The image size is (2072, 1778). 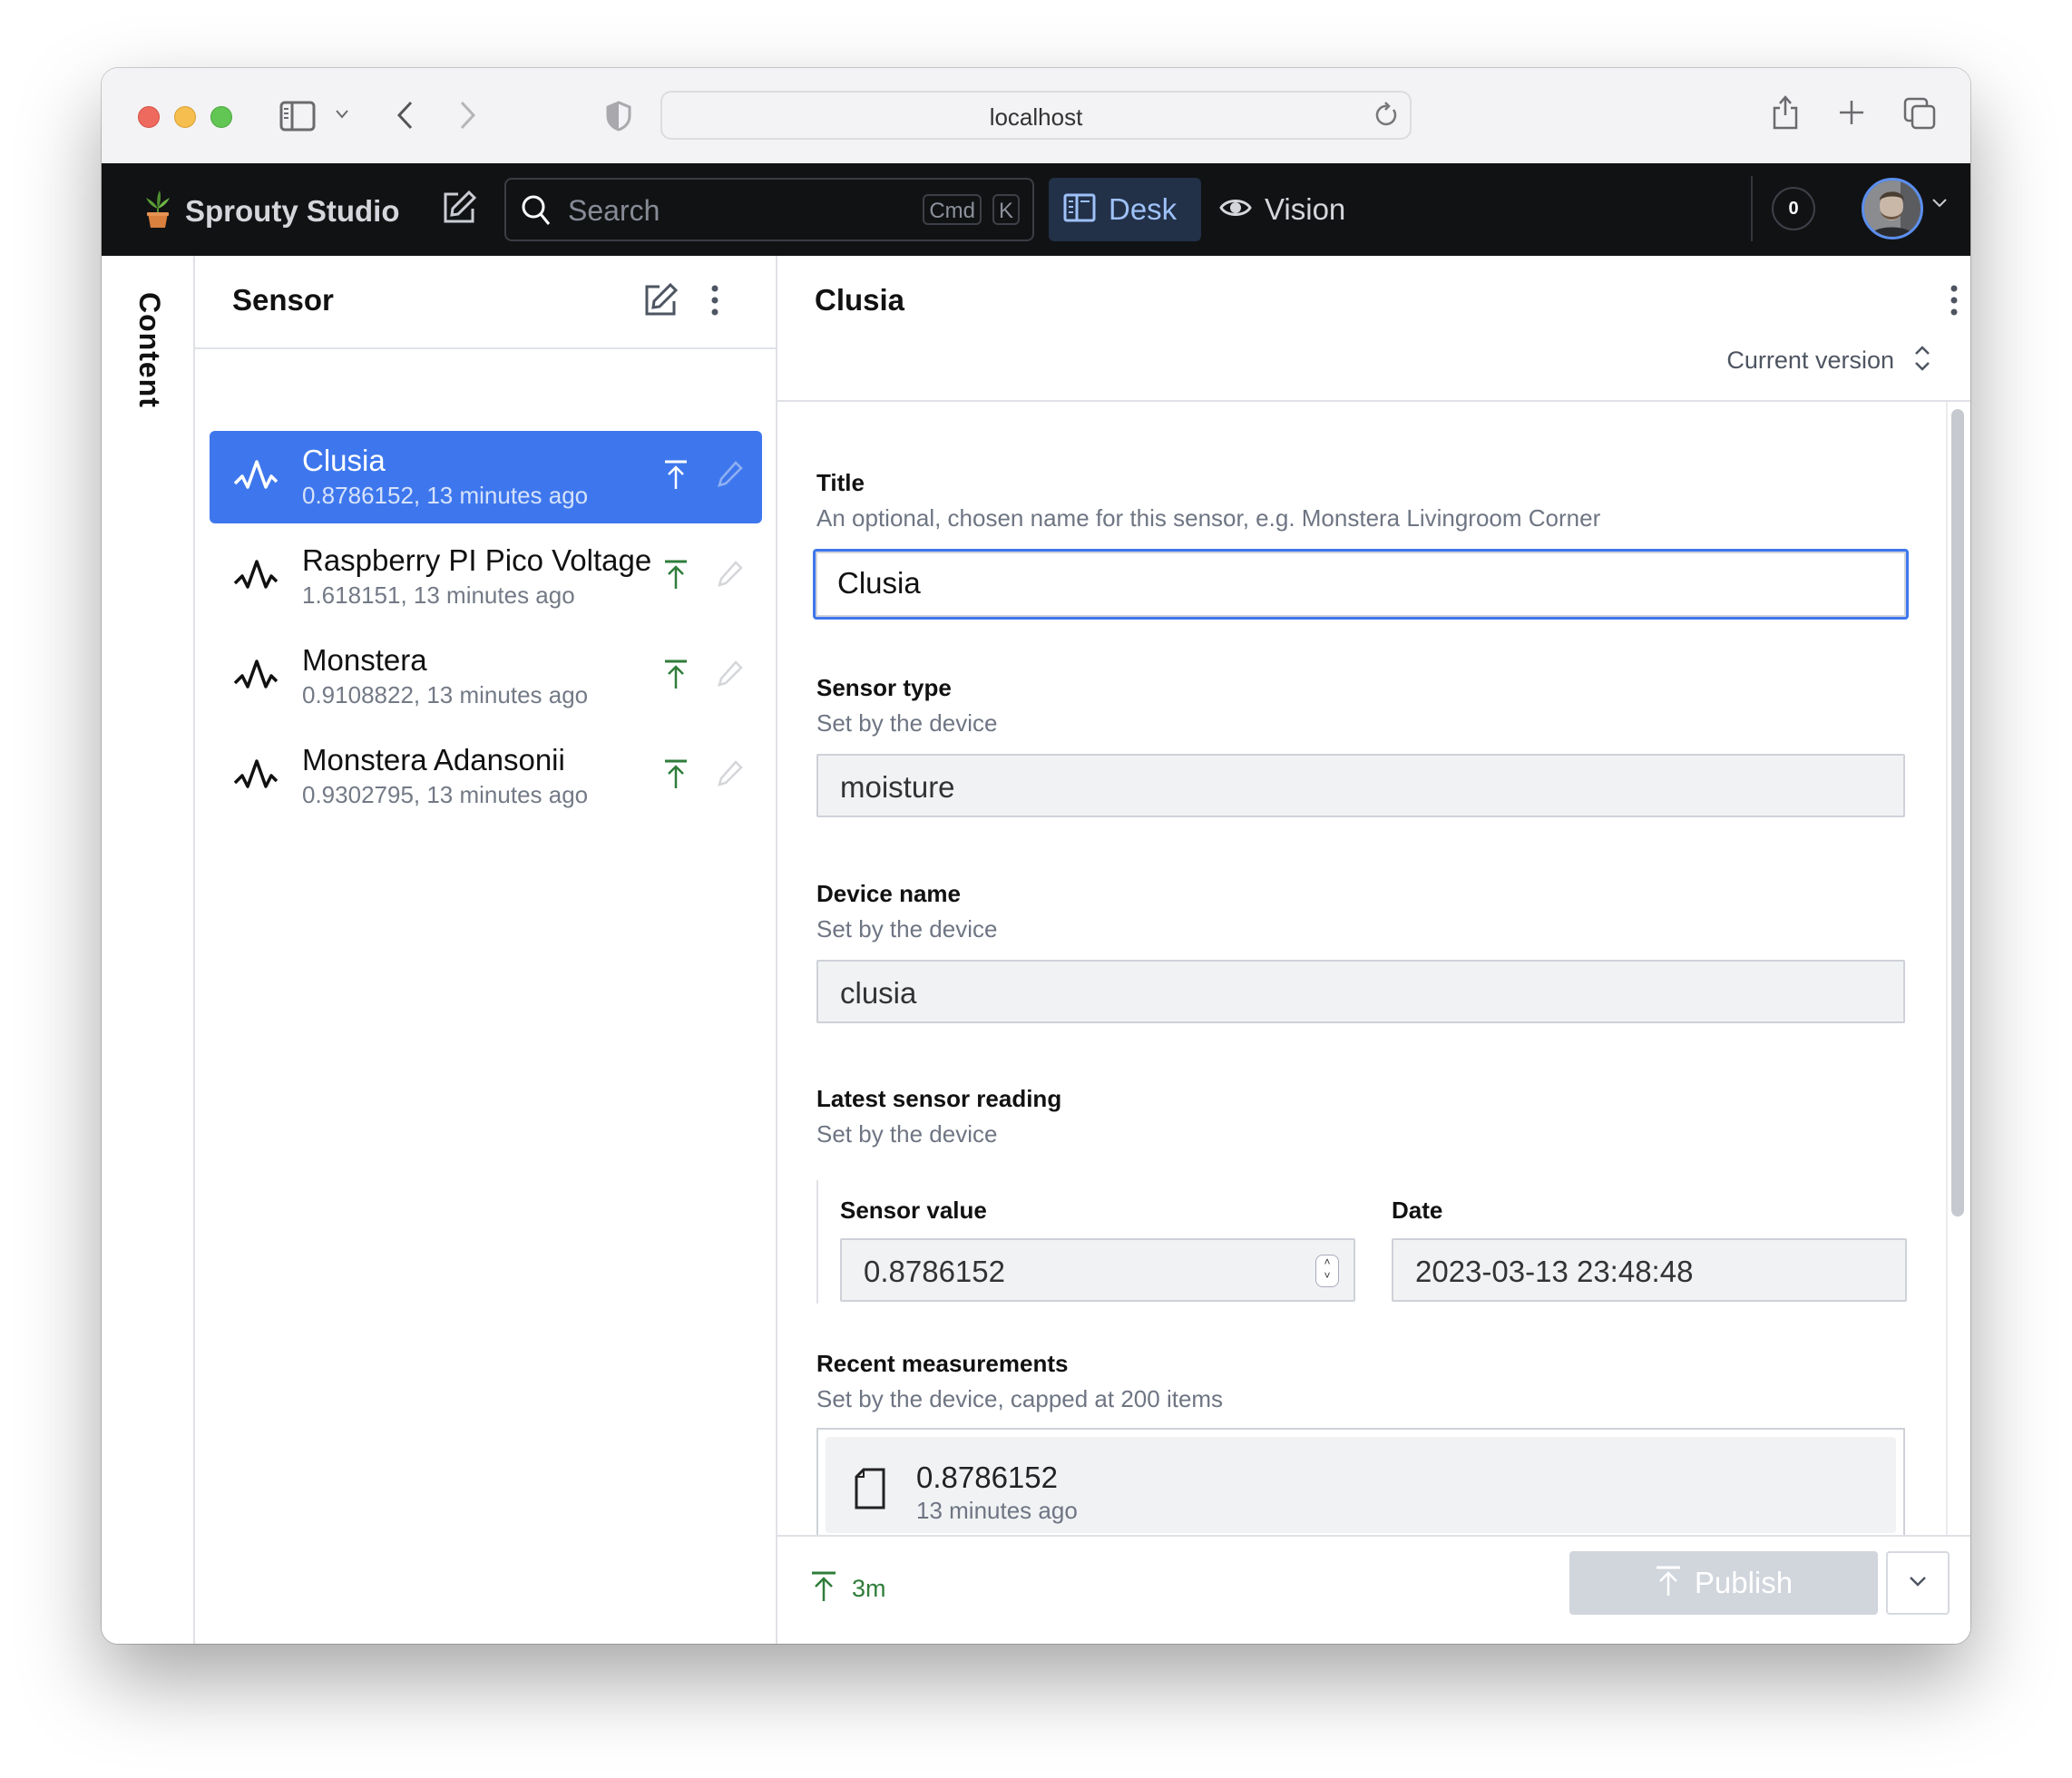 I want to click on notification-badge: 0, so click(x=1793, y=208).